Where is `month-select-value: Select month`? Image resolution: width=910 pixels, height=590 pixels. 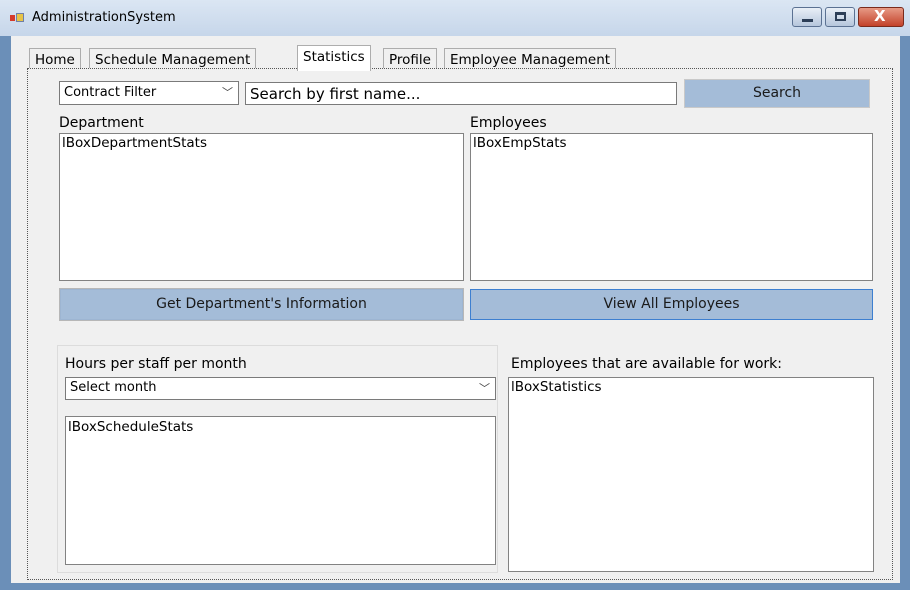 month-select-value: Select month is located at coordinates (113, 387).